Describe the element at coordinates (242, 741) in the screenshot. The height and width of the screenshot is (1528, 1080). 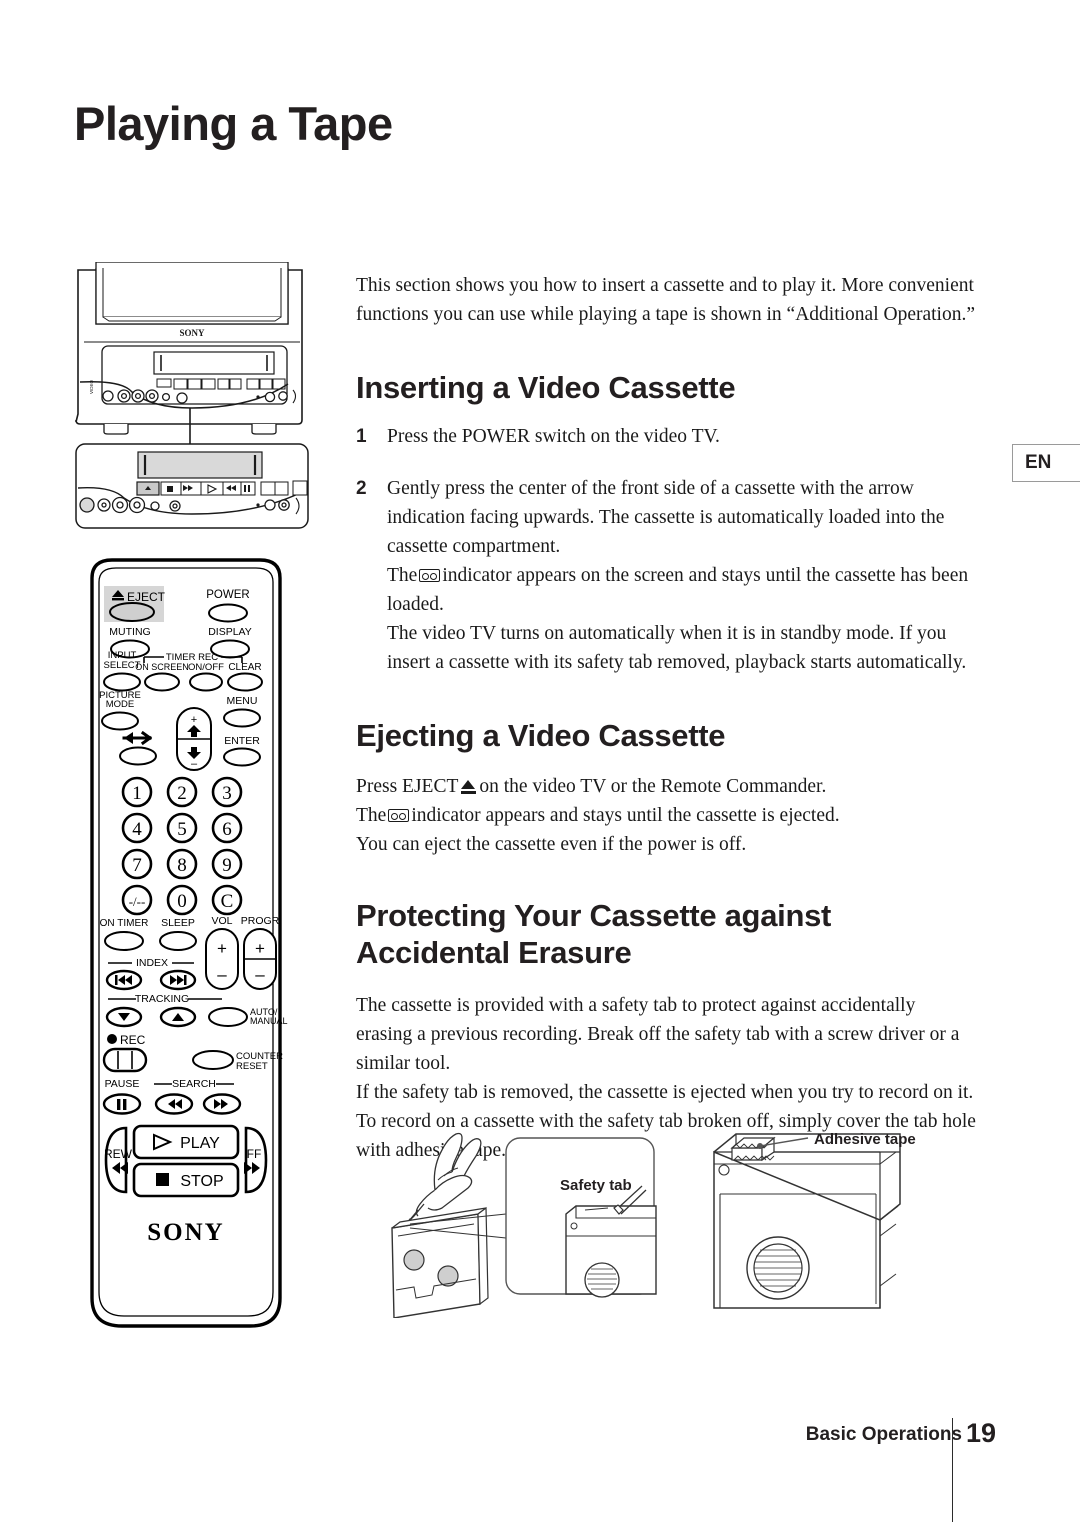
I see `remote-label-enter: ENTER` at that location.